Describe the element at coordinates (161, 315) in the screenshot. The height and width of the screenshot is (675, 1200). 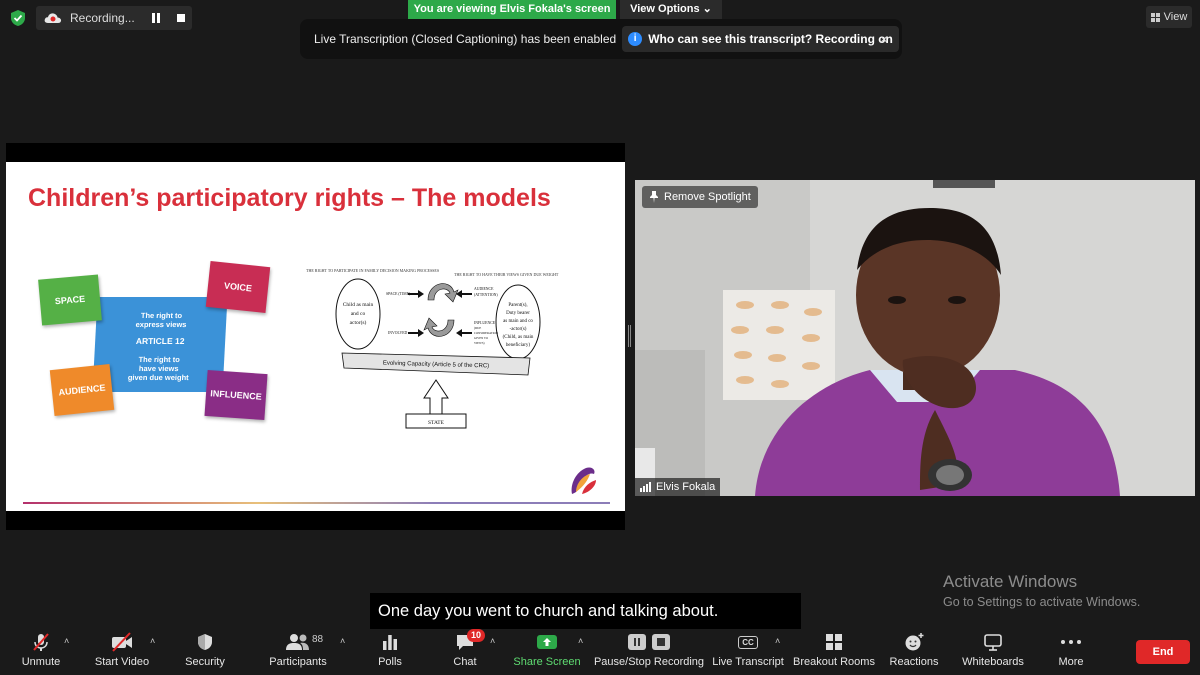
I see `a12-line1: The right to` at that location.